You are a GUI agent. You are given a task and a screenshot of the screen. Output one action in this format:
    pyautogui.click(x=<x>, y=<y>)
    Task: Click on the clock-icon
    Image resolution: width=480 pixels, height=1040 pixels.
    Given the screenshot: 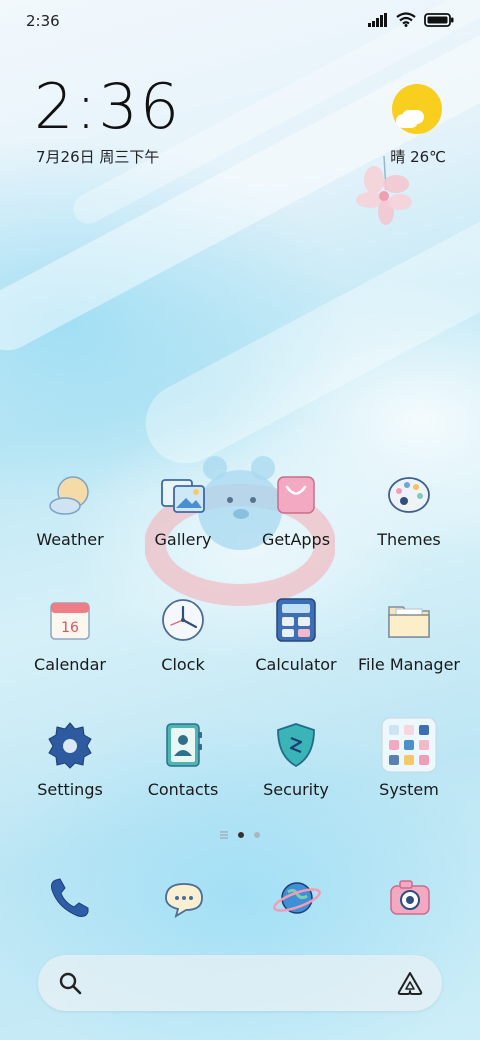 What is the action you would take?
    pyautogui.click(x=183, y=620)
    